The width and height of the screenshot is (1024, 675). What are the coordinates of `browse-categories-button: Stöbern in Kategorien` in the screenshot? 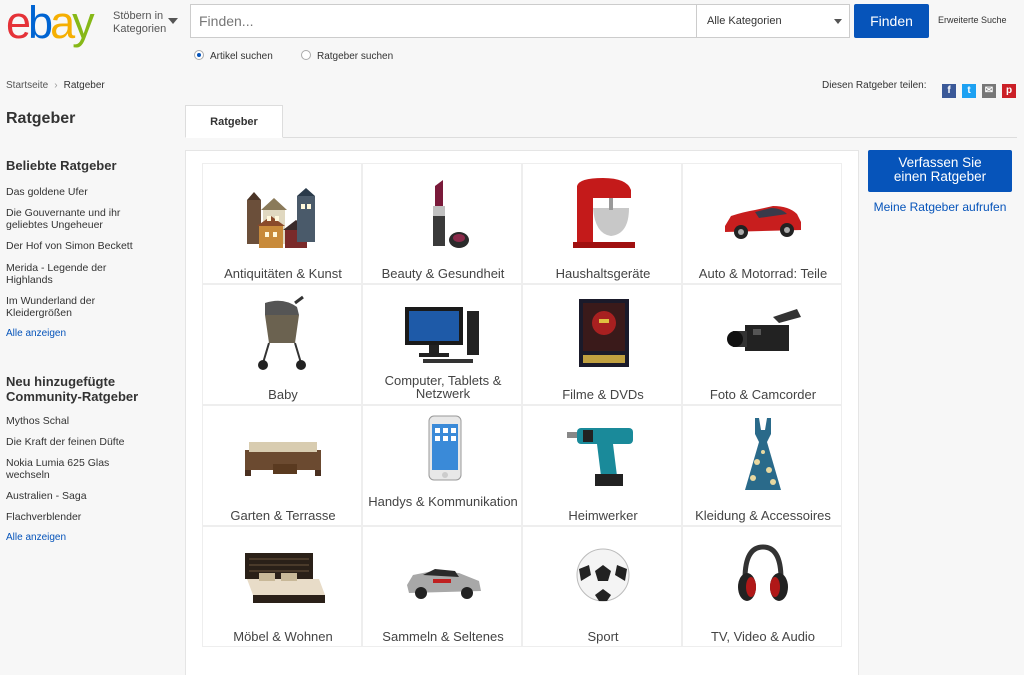 It's located at (139, 23).